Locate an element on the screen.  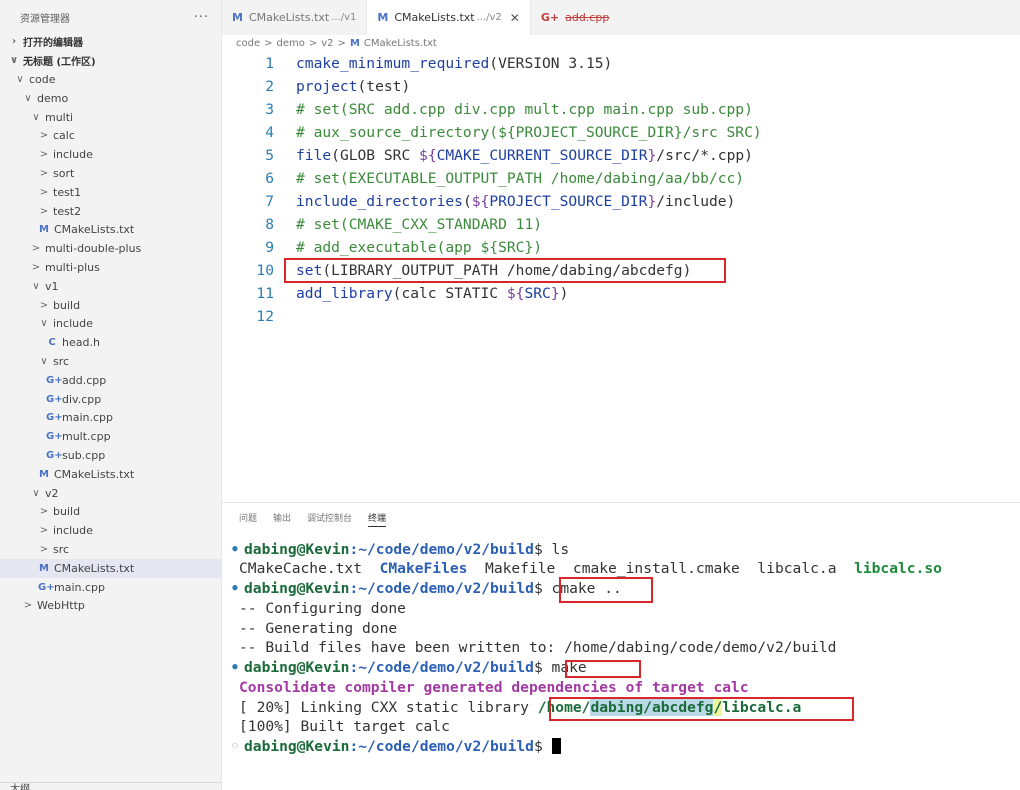
tree-folder: ∨ code is located at coordinates (110, 79).